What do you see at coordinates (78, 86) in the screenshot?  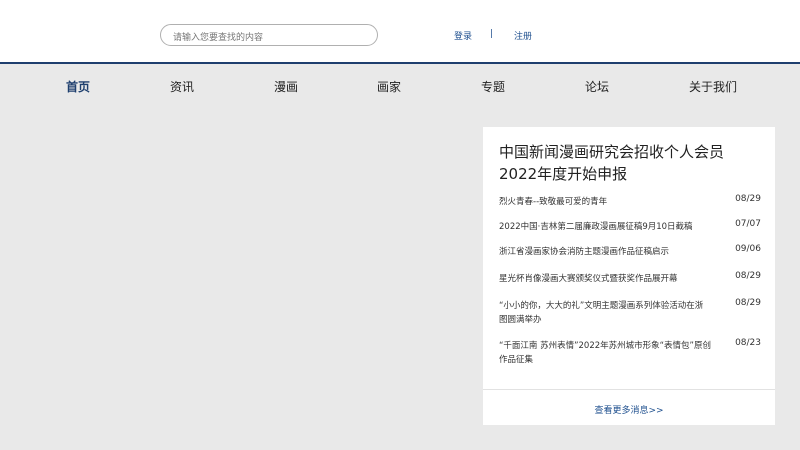 I see `nav-item-home: 首页` at bounding box center [78, 86].